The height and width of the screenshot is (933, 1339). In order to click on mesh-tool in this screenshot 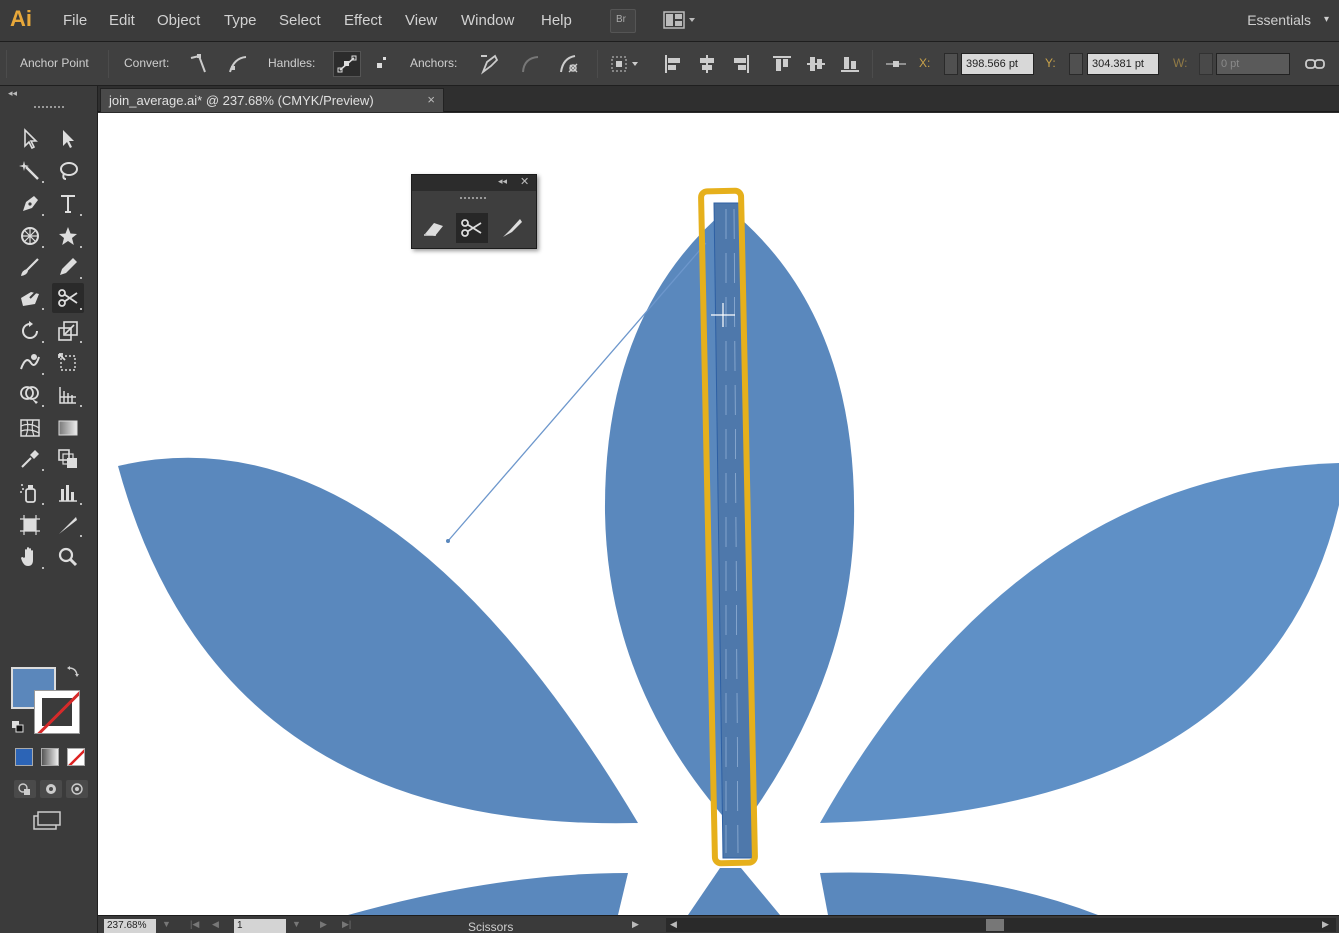, I will do `click(30, 428)`.